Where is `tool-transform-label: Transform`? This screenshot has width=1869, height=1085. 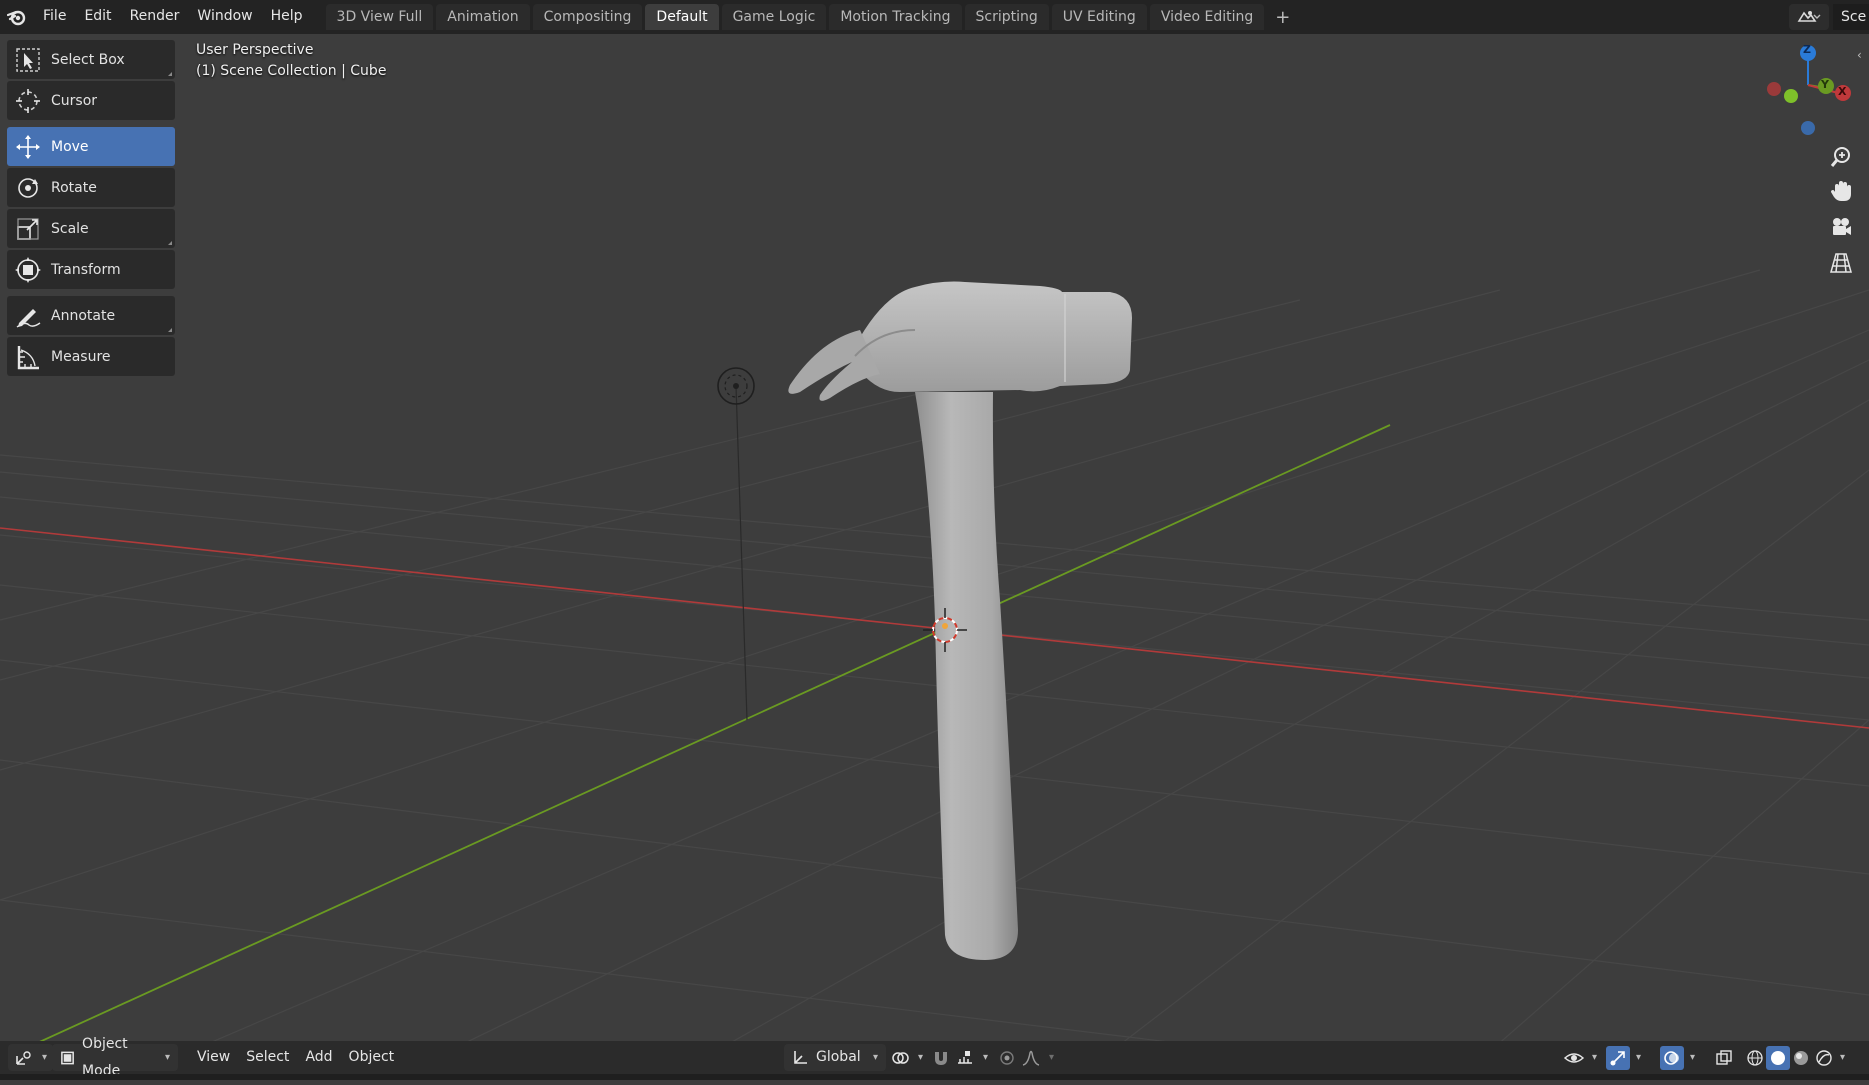
tool-transform-label: Transform is located at coordinates (86, 269).